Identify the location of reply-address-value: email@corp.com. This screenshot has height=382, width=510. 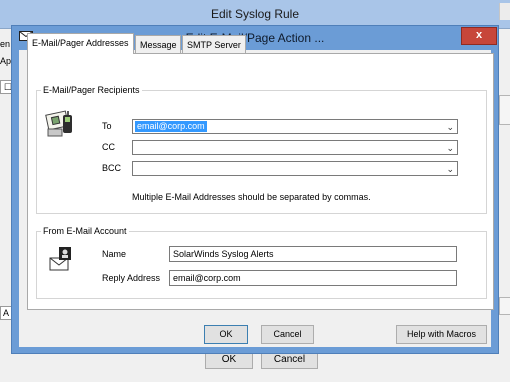
(207, 278).